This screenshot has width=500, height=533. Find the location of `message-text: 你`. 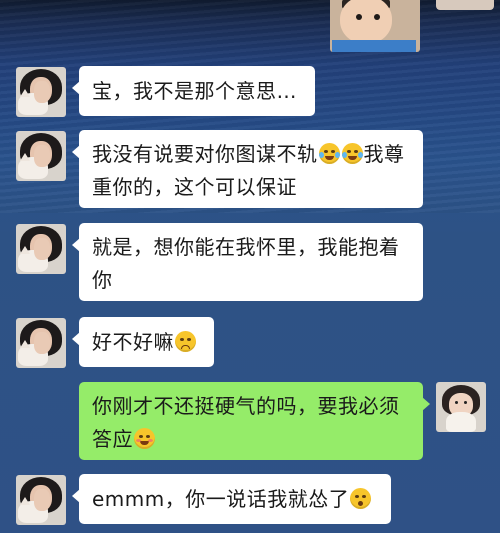

message-text: 你 is located at coordinates (102, 280).